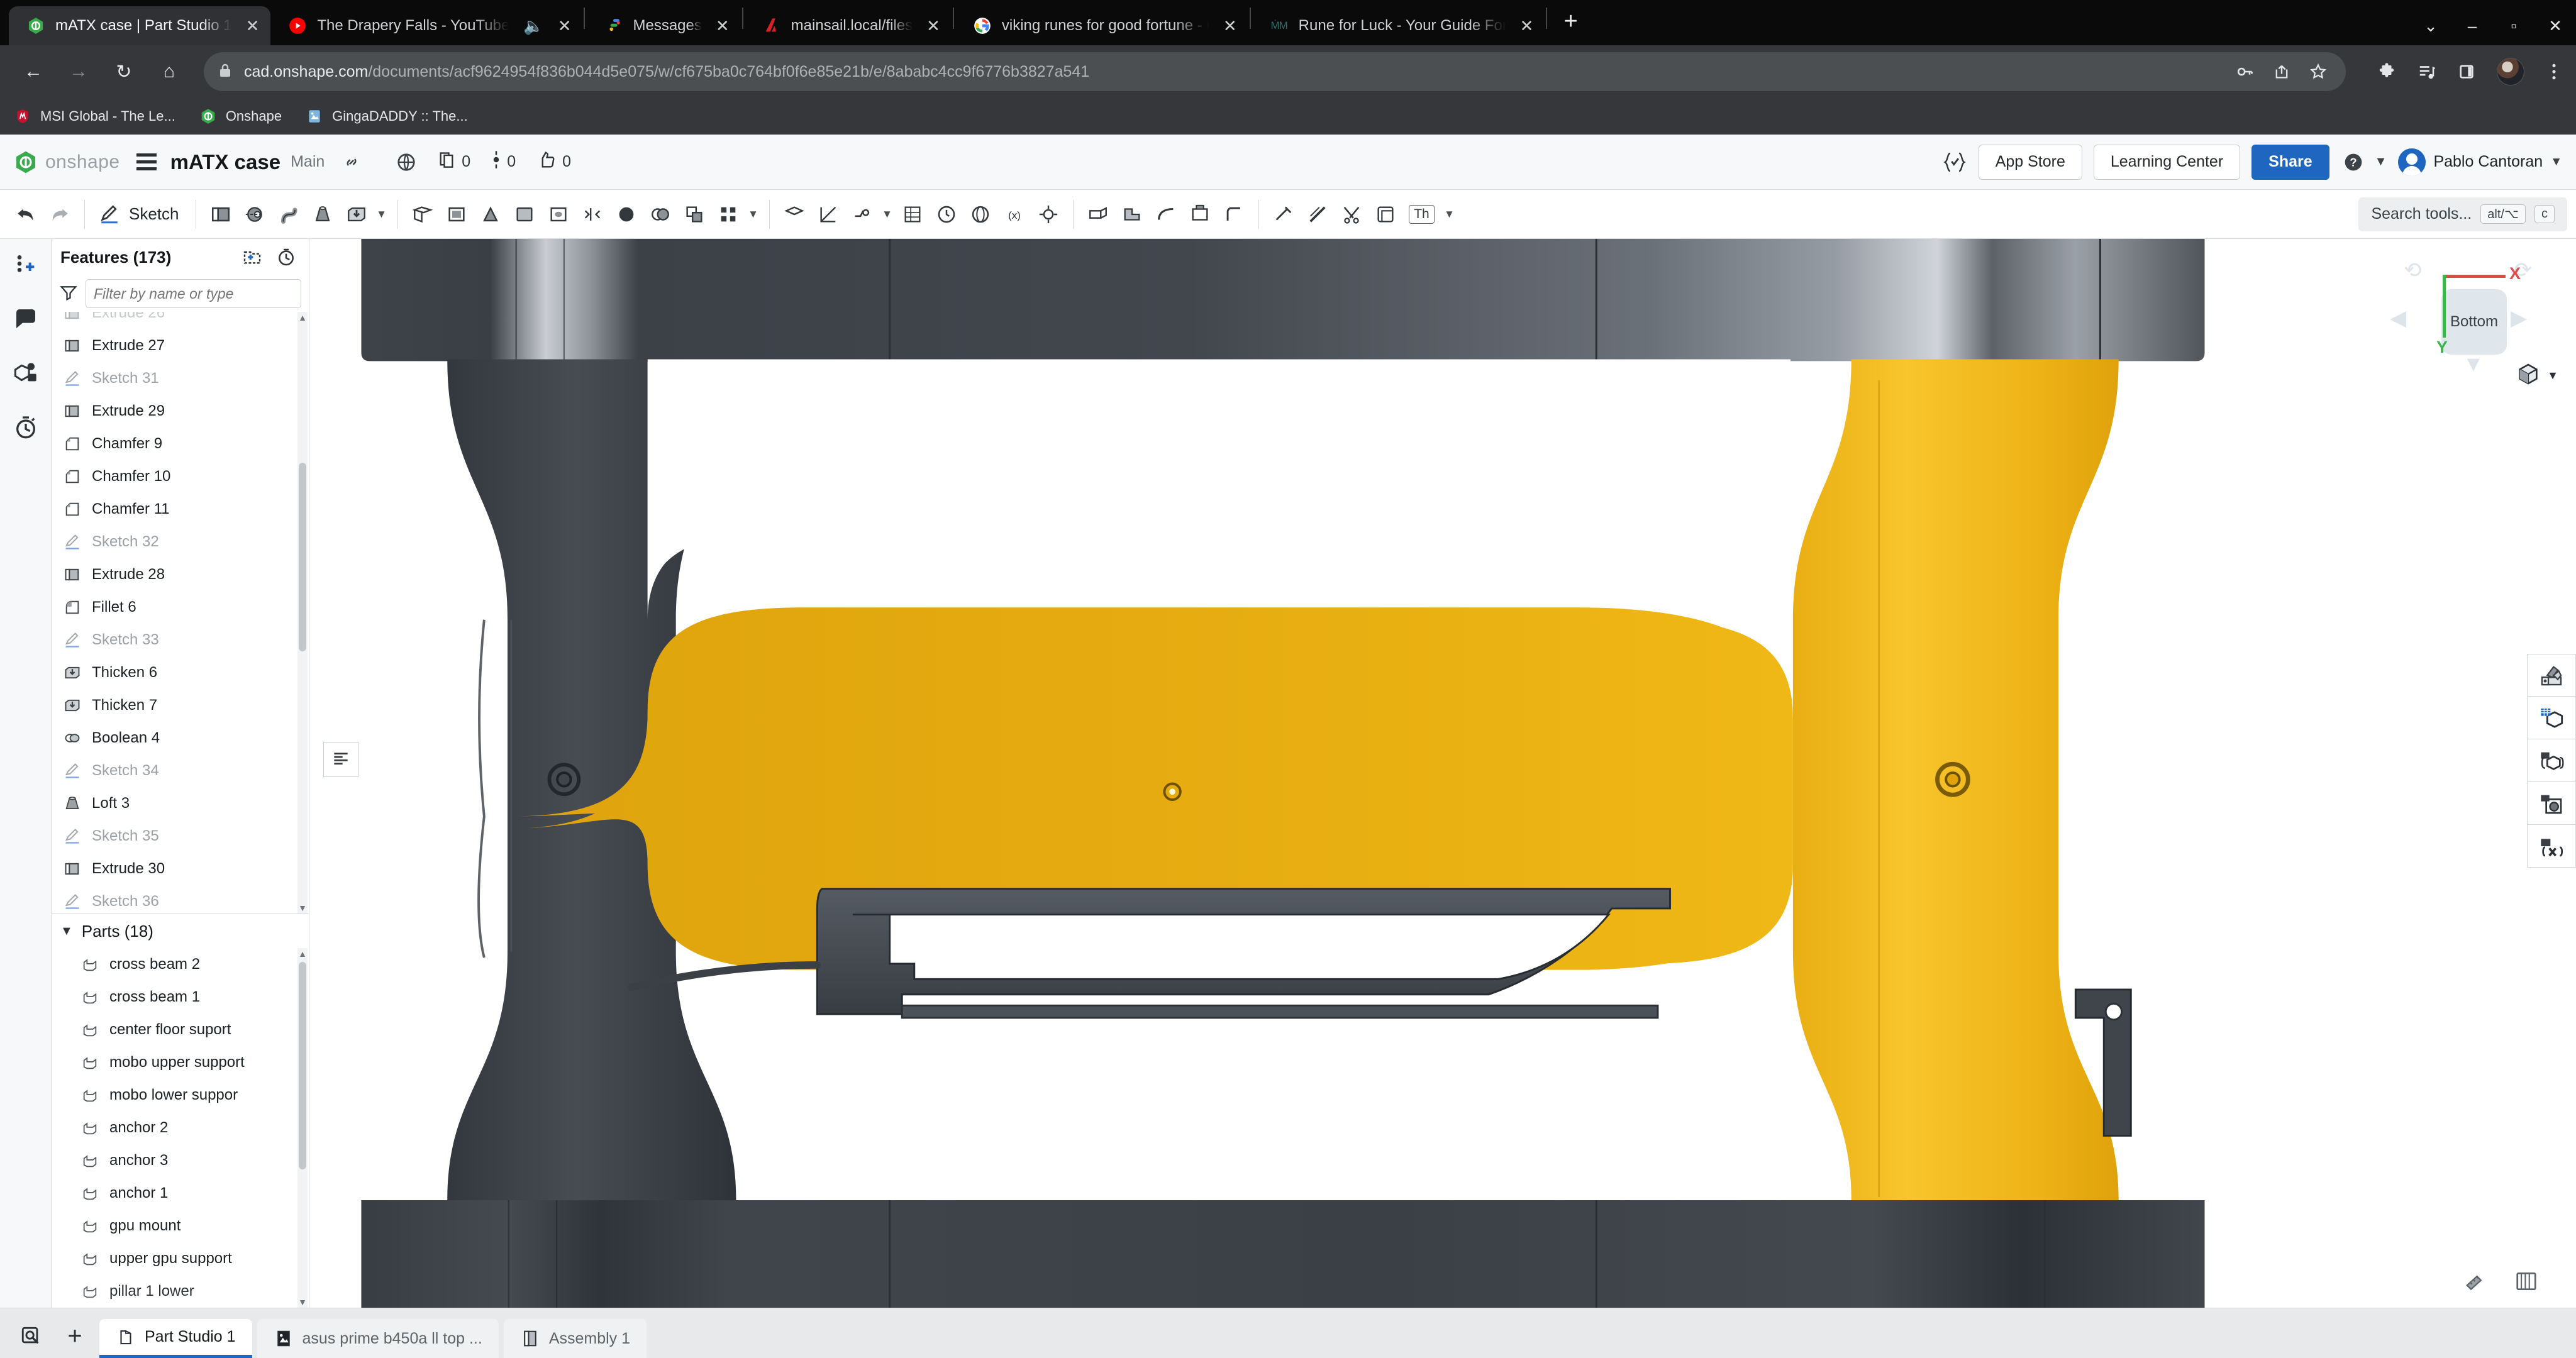  I want to click on feature-item: Extrude 26, so click(180, 320).